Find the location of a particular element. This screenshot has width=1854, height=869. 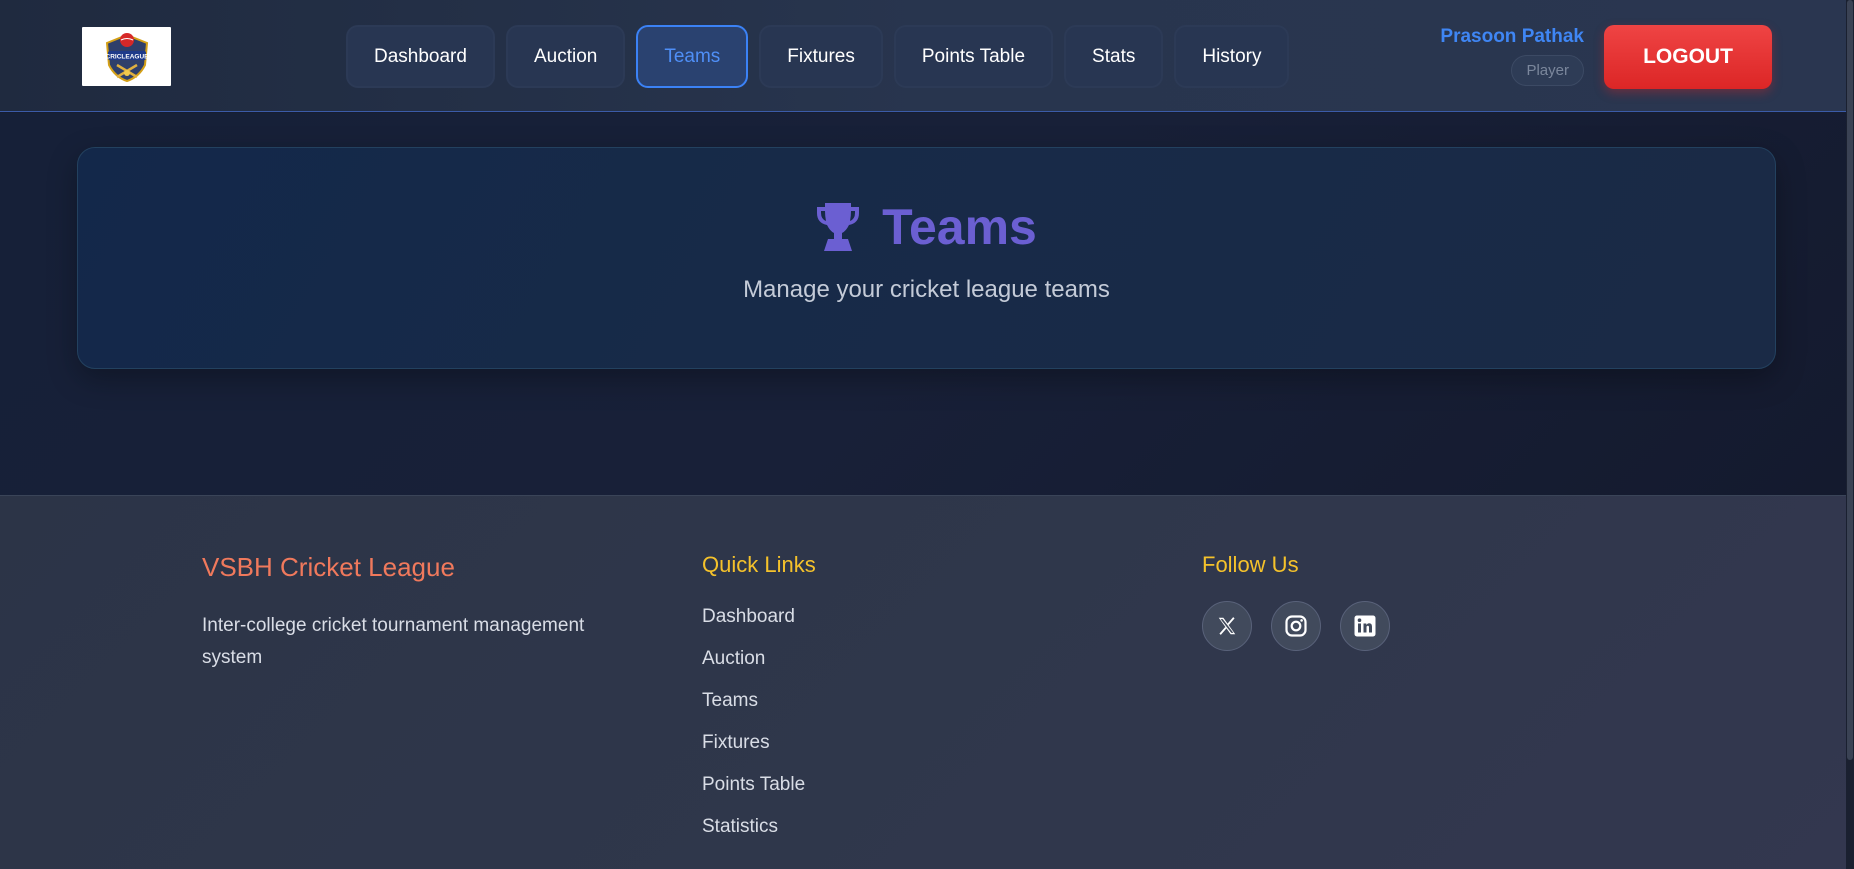

nav-stats: Stats is located at coordinates (1114, 56).